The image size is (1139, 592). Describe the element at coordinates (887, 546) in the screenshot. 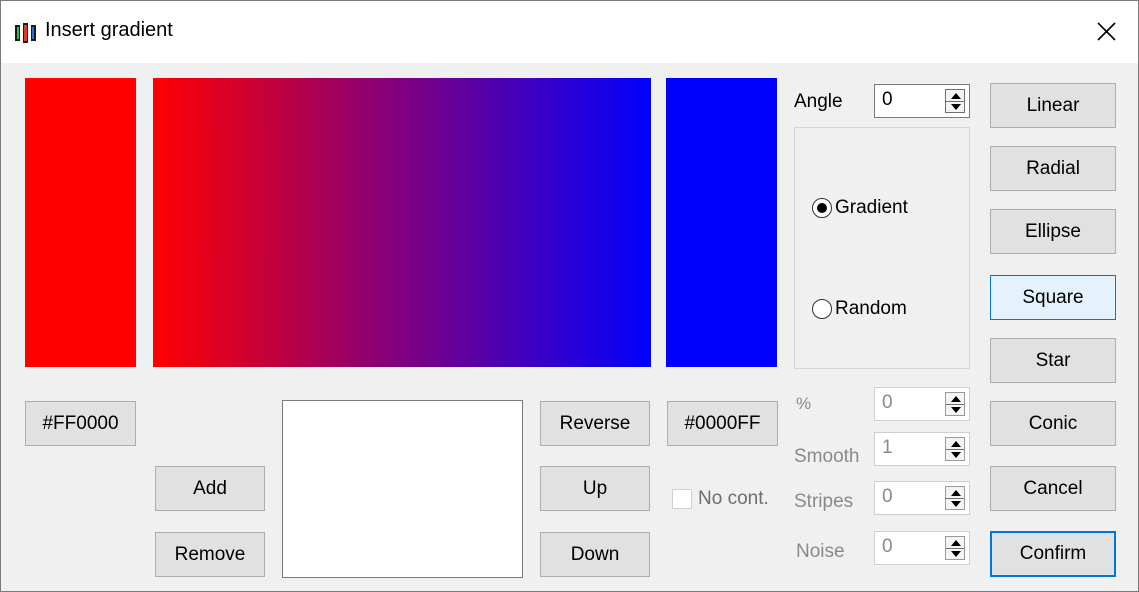

I see `noise-value: 0` at that location.